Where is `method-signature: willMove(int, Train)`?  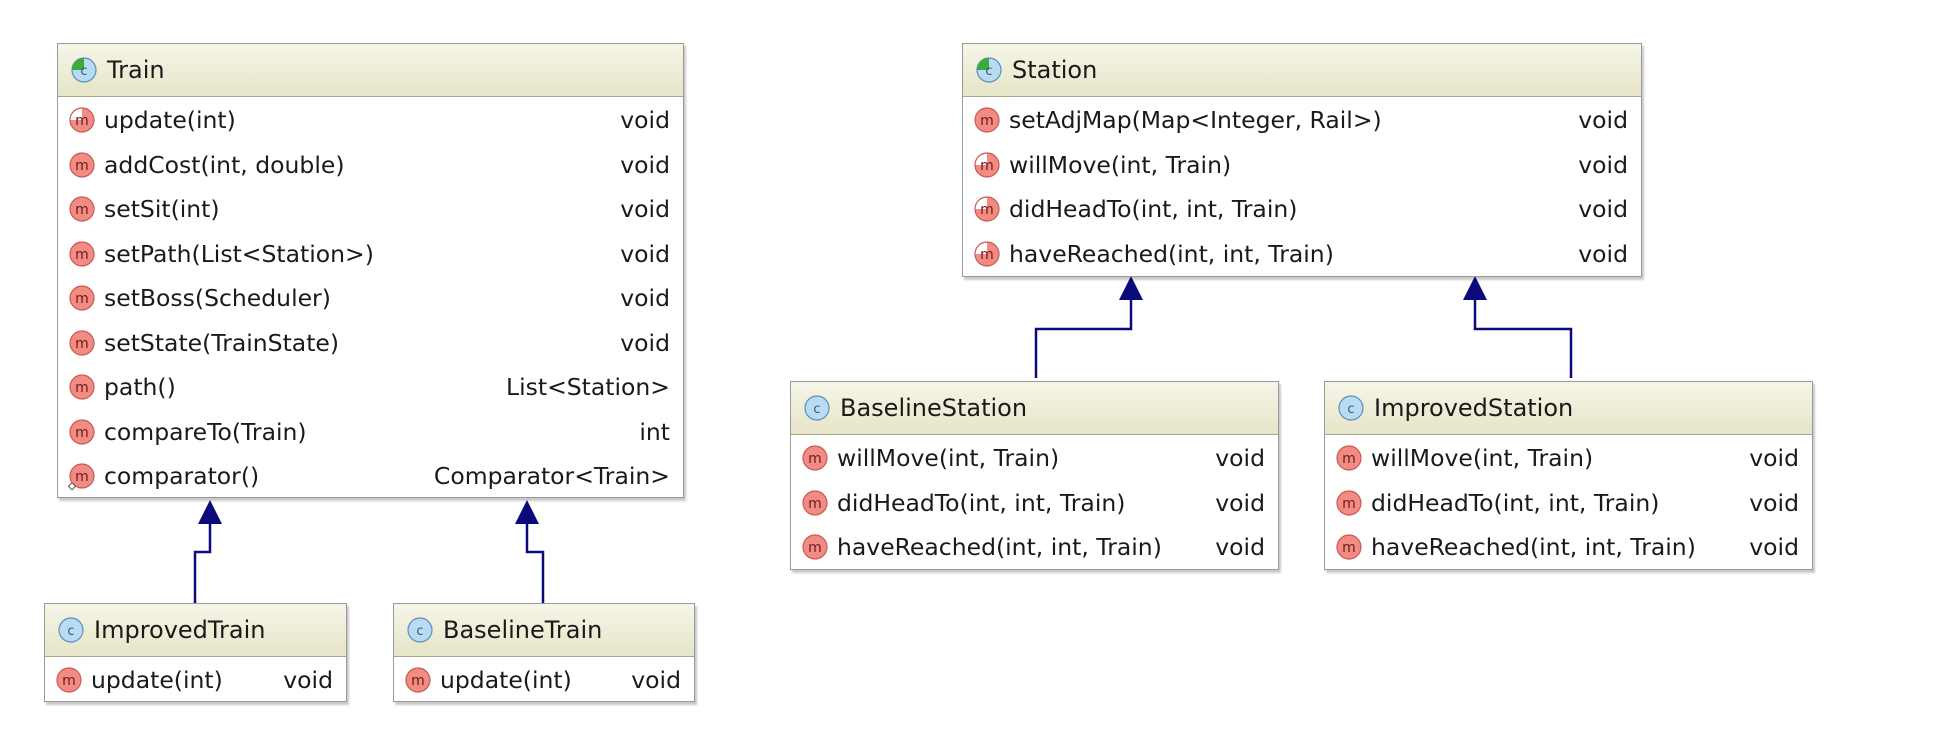
method-signature: willMove(int, Train) is located at coordinates (948, 458).